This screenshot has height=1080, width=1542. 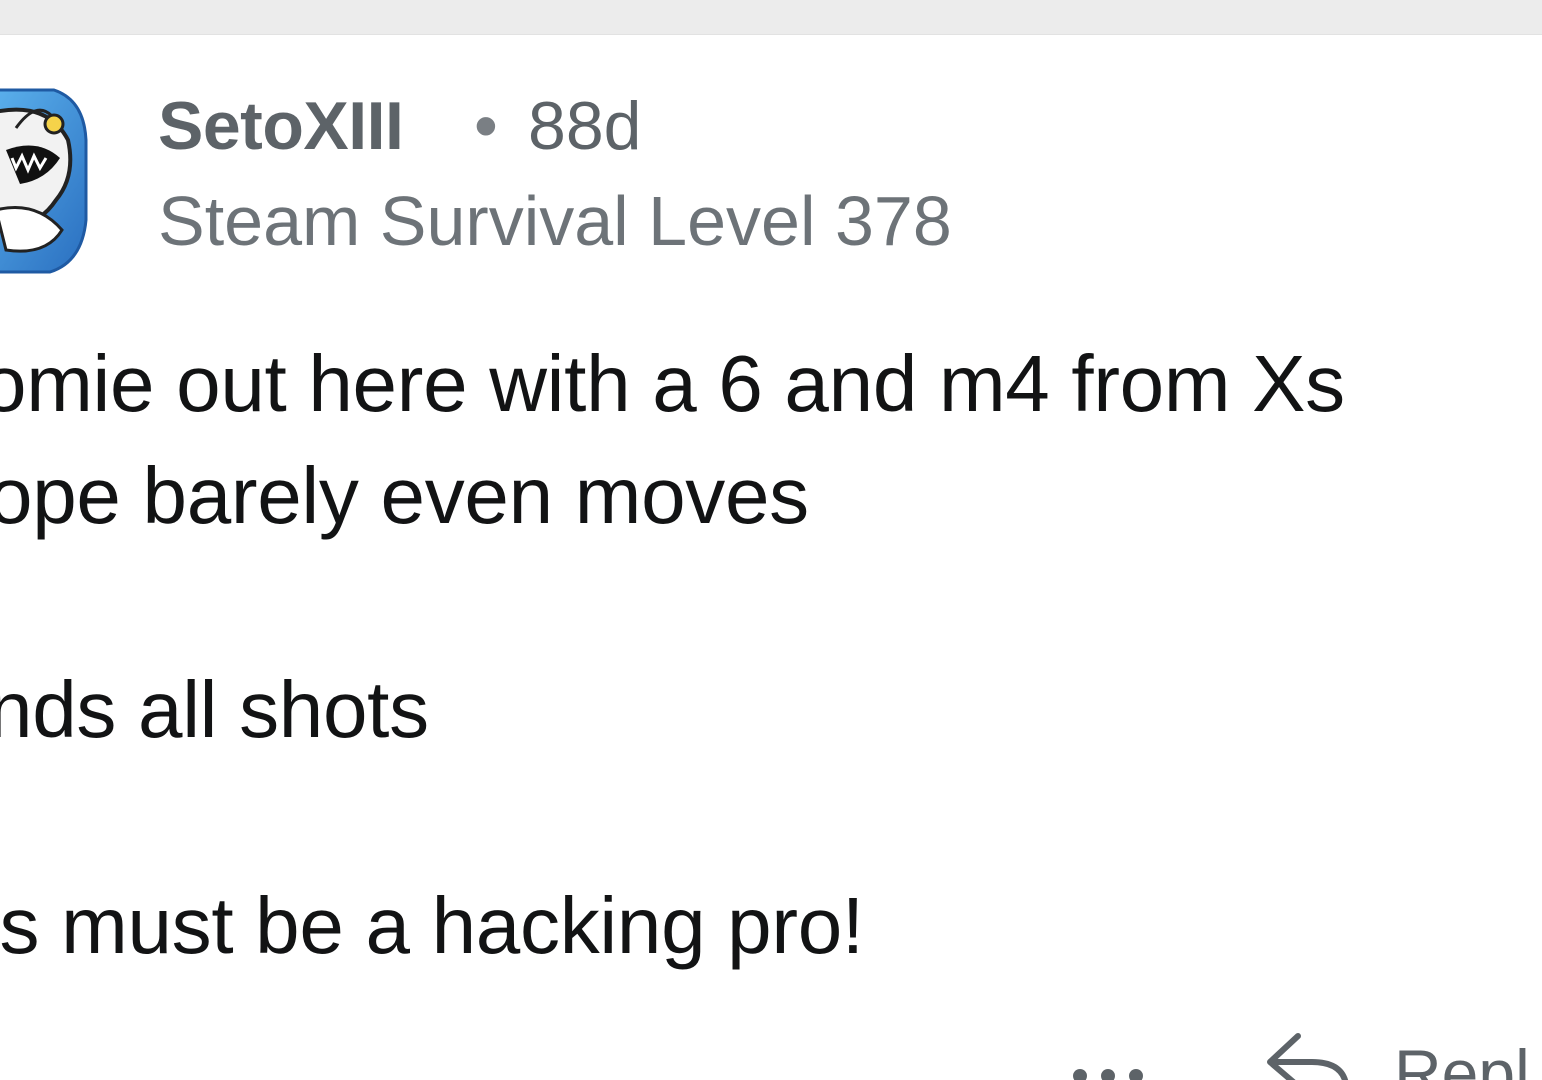 I want to click on comment-body-line: is must be a hacking pro!, so click(x=432, y=925).